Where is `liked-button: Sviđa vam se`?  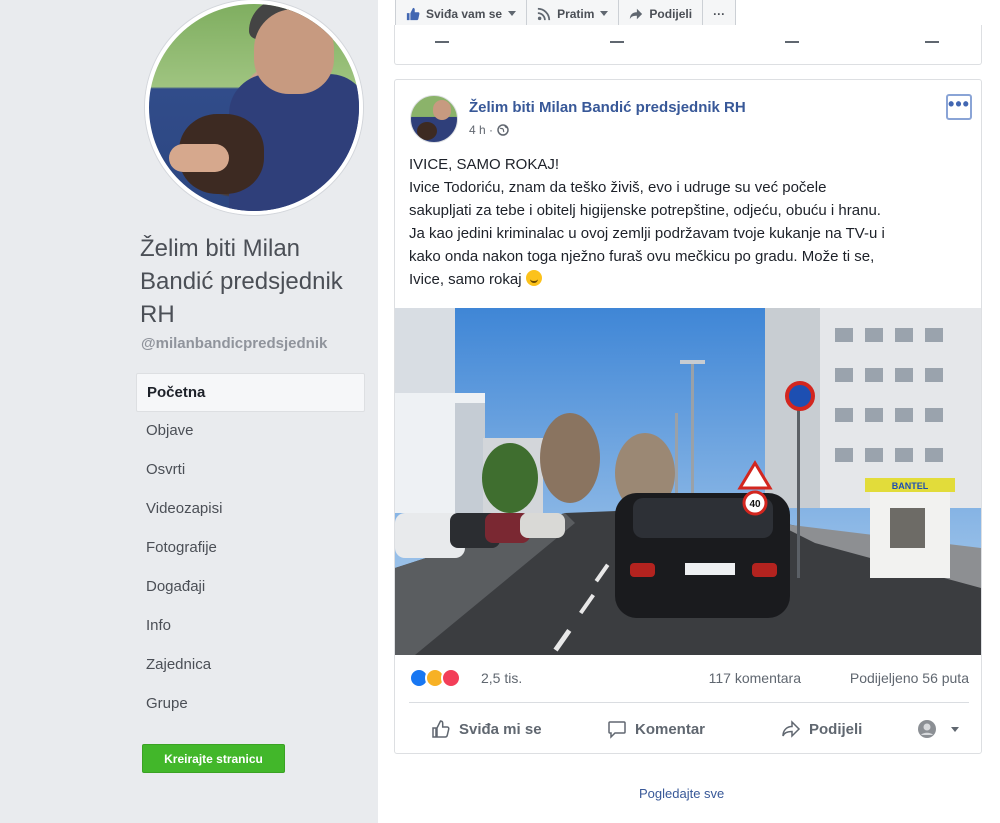
liked-button: Sviđa vam se is located at coordinates (461, 14).